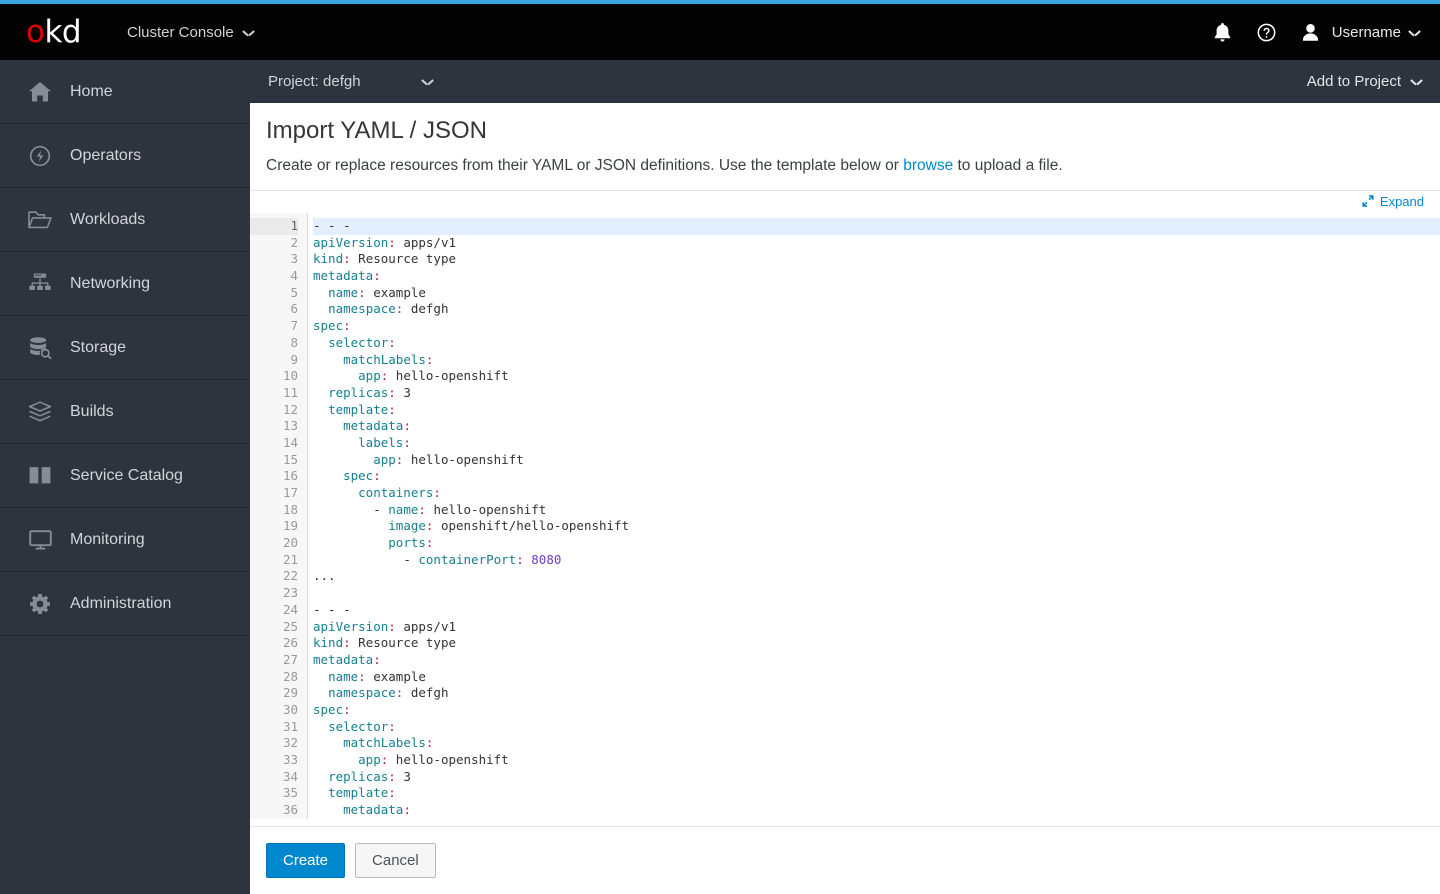  What do you see at coordinates (290, 810) in the screenshot?
I see `line-number: 36` at bounding box center [290, 810].